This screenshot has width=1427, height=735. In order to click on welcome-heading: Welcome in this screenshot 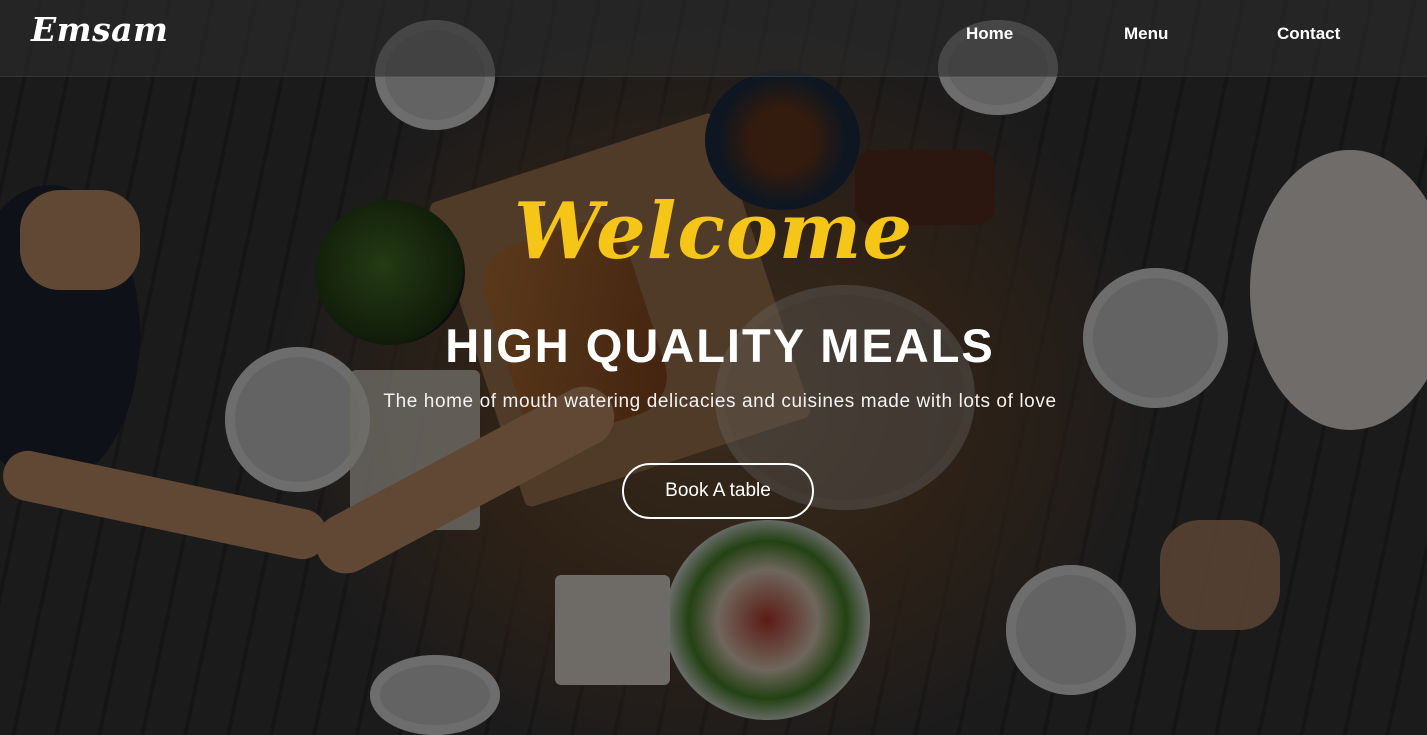, I will do `click(713, 231)`.